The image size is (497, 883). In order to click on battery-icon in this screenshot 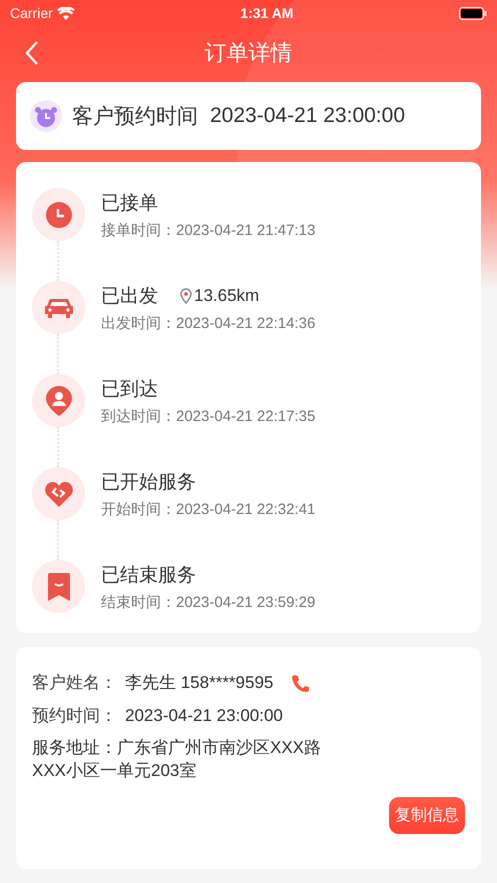, I will do `click(472, 13)`.